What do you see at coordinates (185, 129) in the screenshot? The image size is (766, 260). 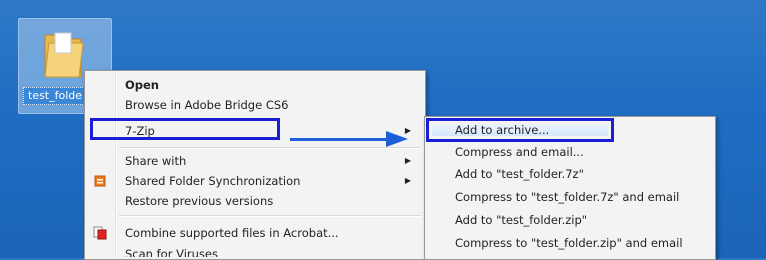 I see `highlight-box-7zip` at bounding box center [185, 129].